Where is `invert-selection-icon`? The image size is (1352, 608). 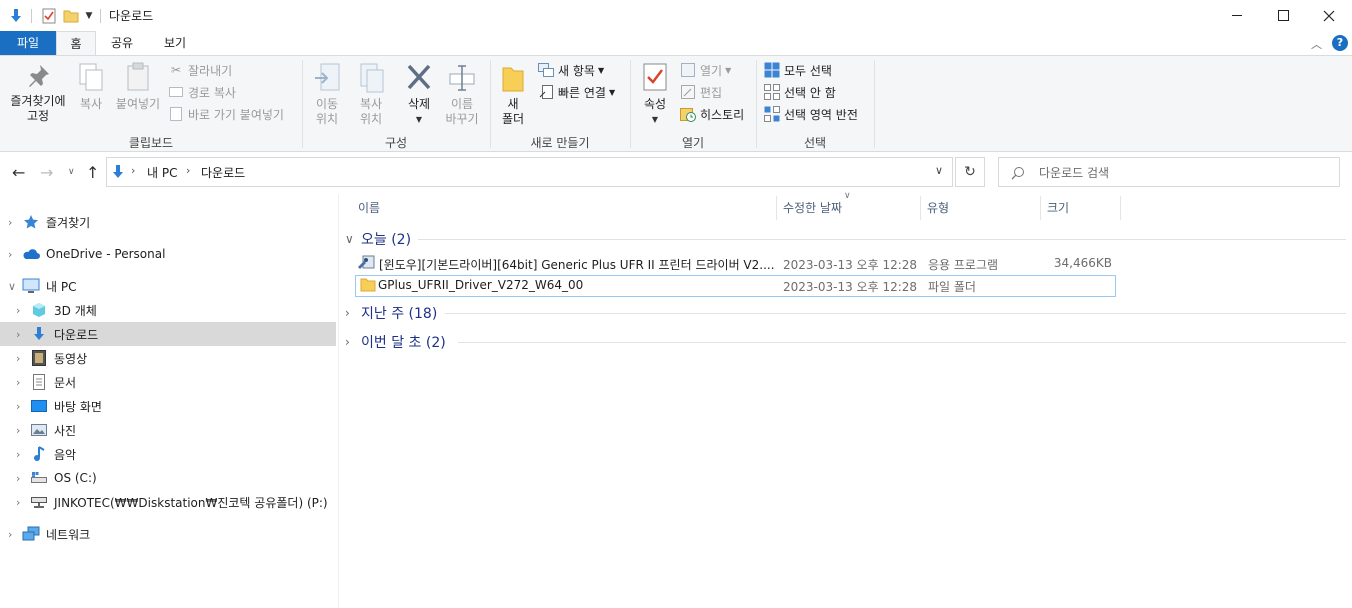
invert-selection-icon is located at coordinates (772, 114).